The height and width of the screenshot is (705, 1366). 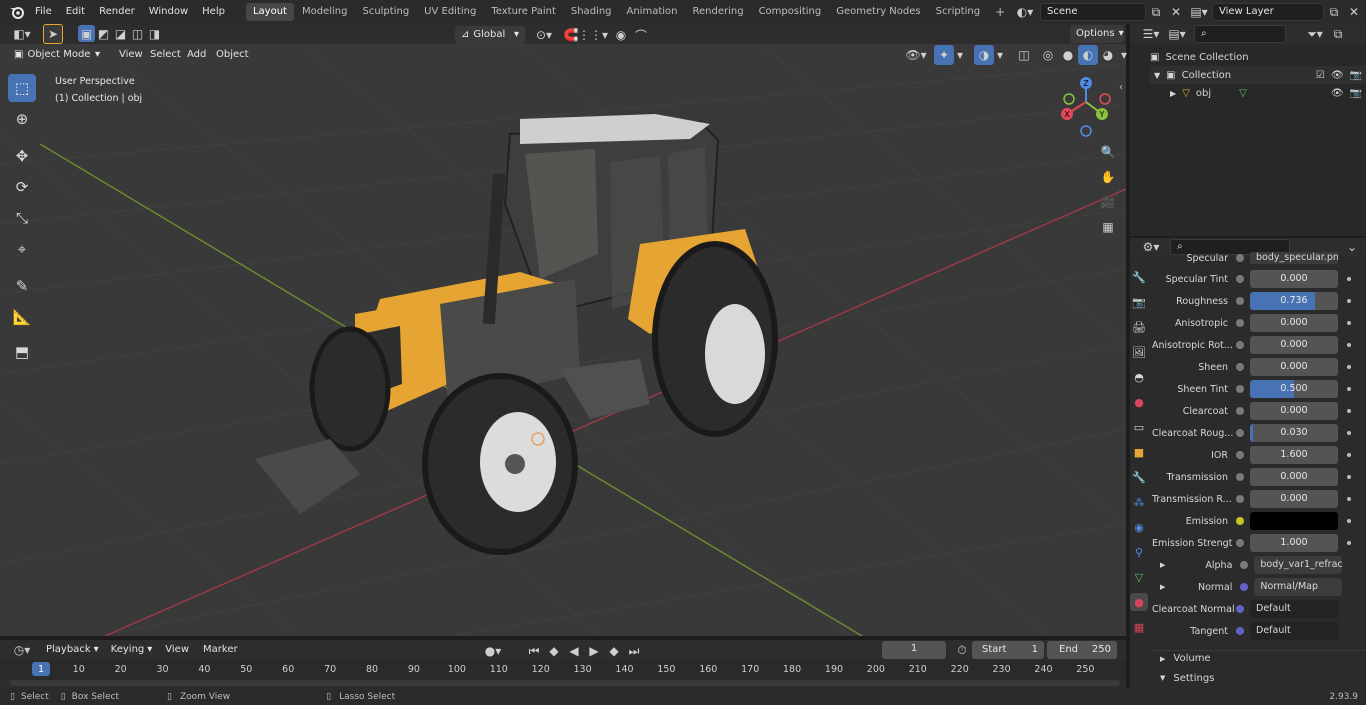 What do you see at coordinates (1298, 587) in the screenshot?
I see `normal-map-field: Normal/Map` at bounding box center [1298, 587].